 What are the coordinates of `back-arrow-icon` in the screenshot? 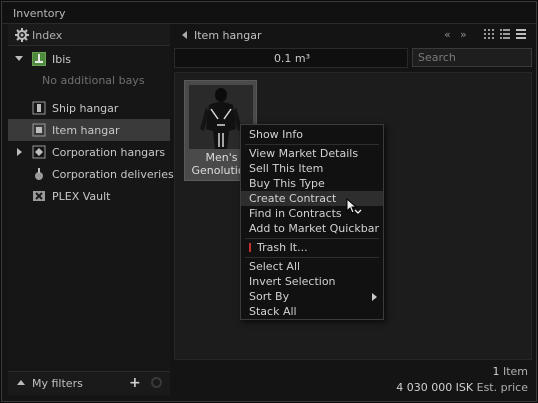 It's located at (184, 35).